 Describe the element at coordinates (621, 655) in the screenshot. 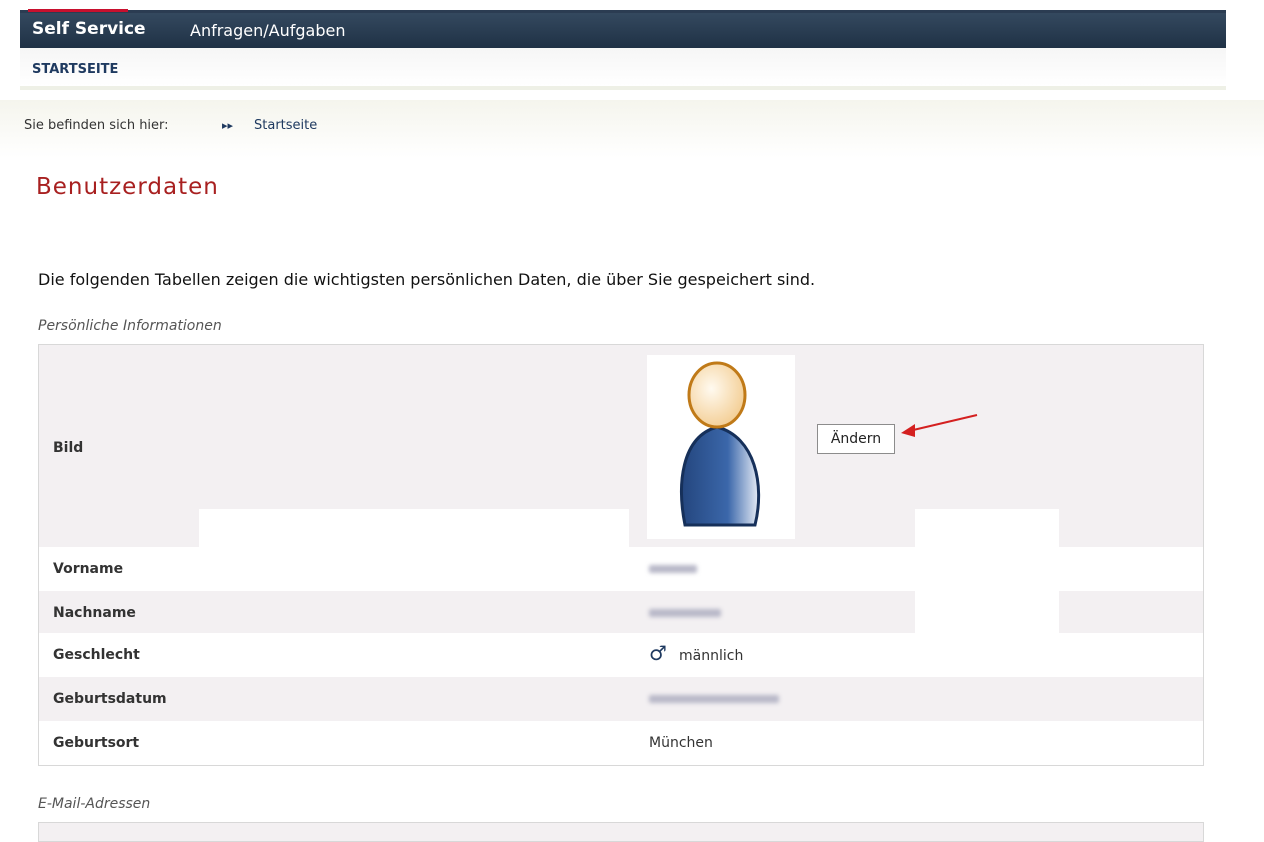

I see `table-row-geschlecht: Geschlecht ♂ männlich` at that location.